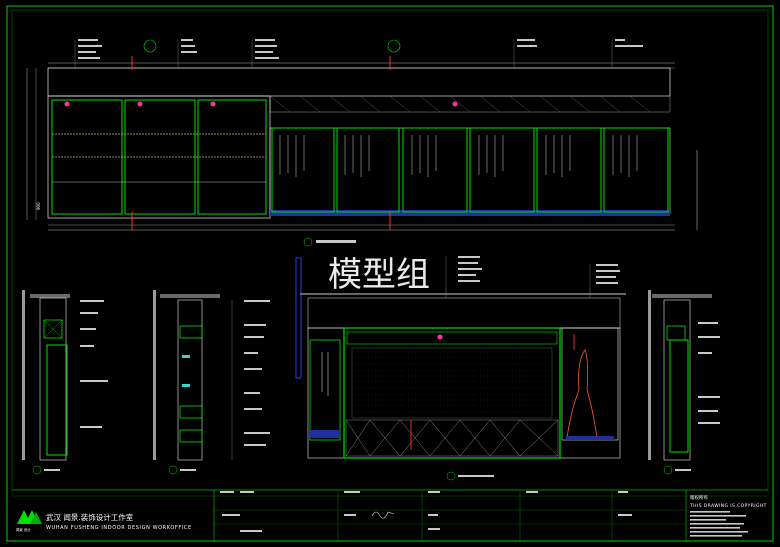 This screenshot has height=547, width=780. I want to click on height-dimension-label: 900, so click(38, 206).